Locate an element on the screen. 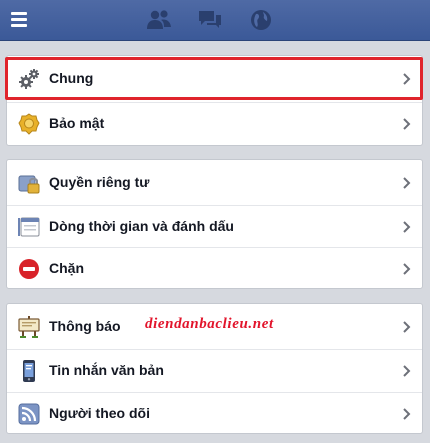  timeline-icon is located at coordinates (29, 227).